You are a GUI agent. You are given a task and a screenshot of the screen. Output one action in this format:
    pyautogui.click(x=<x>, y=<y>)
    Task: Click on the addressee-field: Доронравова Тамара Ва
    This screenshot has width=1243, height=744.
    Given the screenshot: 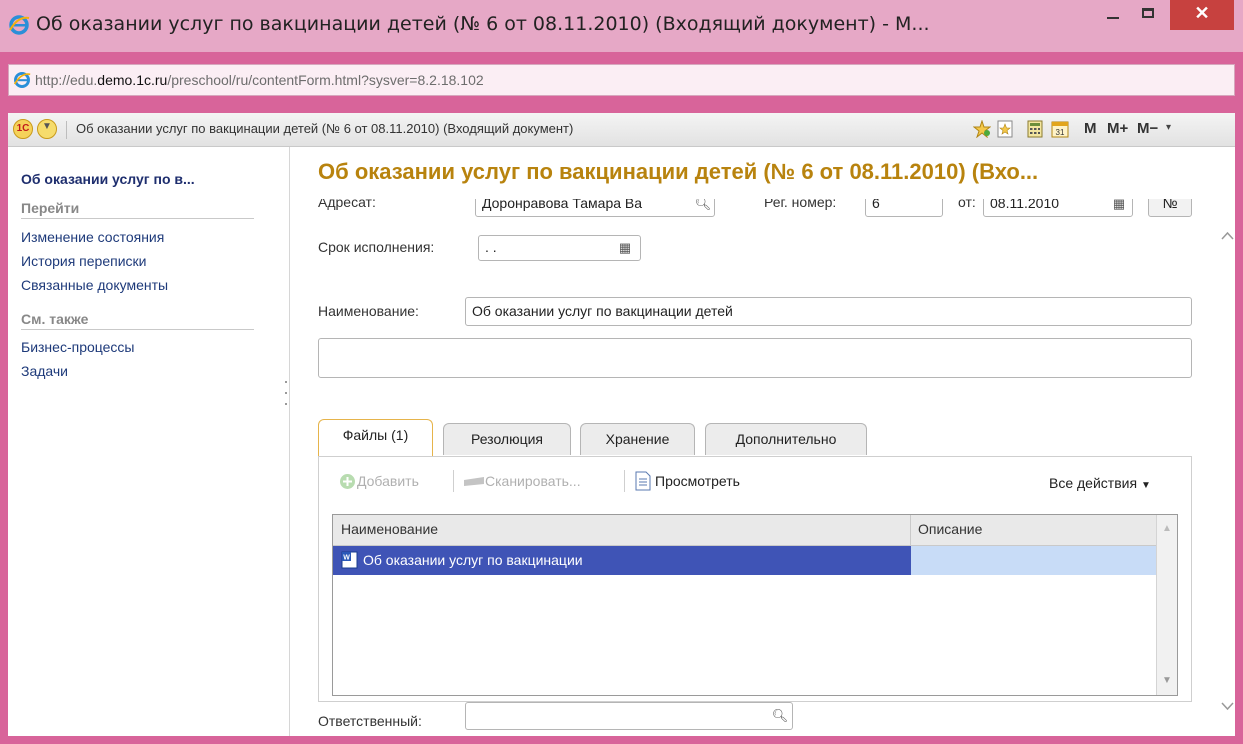 What is the action you would take?
    pyautogui.click(x=595, y=208)
    